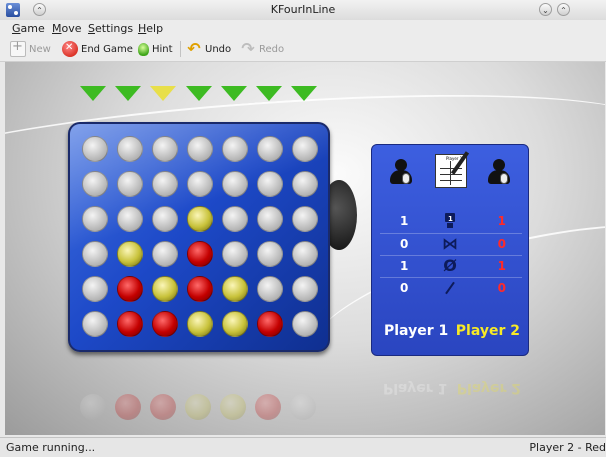 This screenshot has width=606, height=457. What do you see at coordinates (545, 9) in the screenshot?
I see `minimize-icon: ⌄` at bounding box center [545, 9].